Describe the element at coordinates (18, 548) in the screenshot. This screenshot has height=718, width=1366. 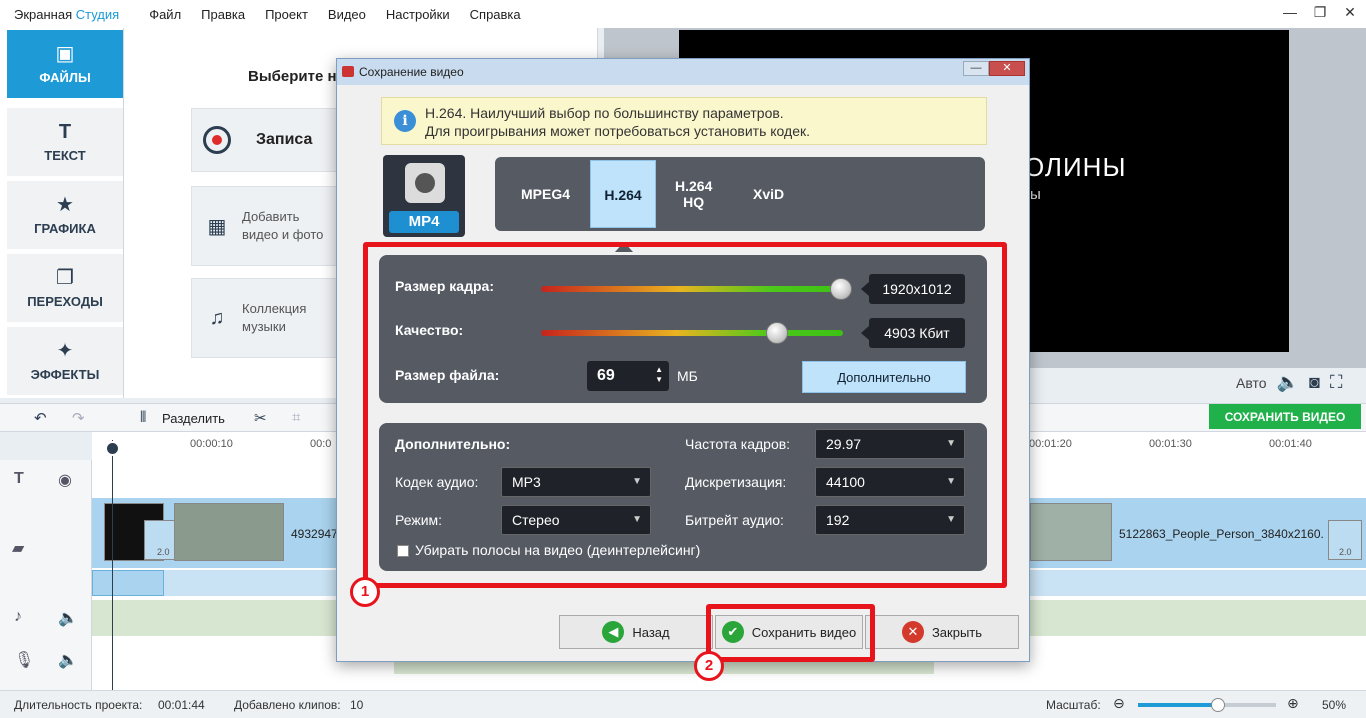
I see `video-track-icon: ▰` at that location.